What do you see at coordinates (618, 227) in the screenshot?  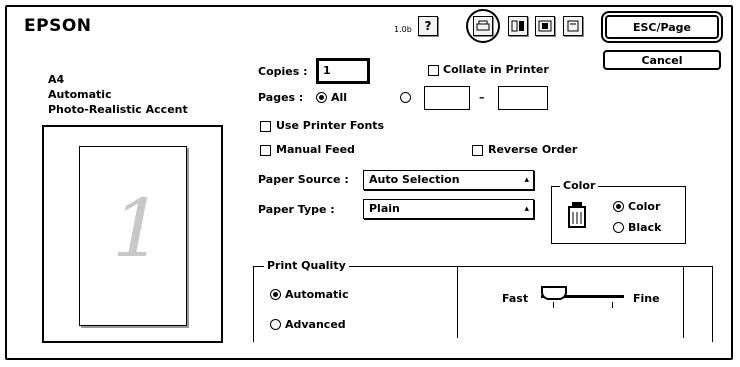 I see `black-radio` at bounding box center [618, 227].